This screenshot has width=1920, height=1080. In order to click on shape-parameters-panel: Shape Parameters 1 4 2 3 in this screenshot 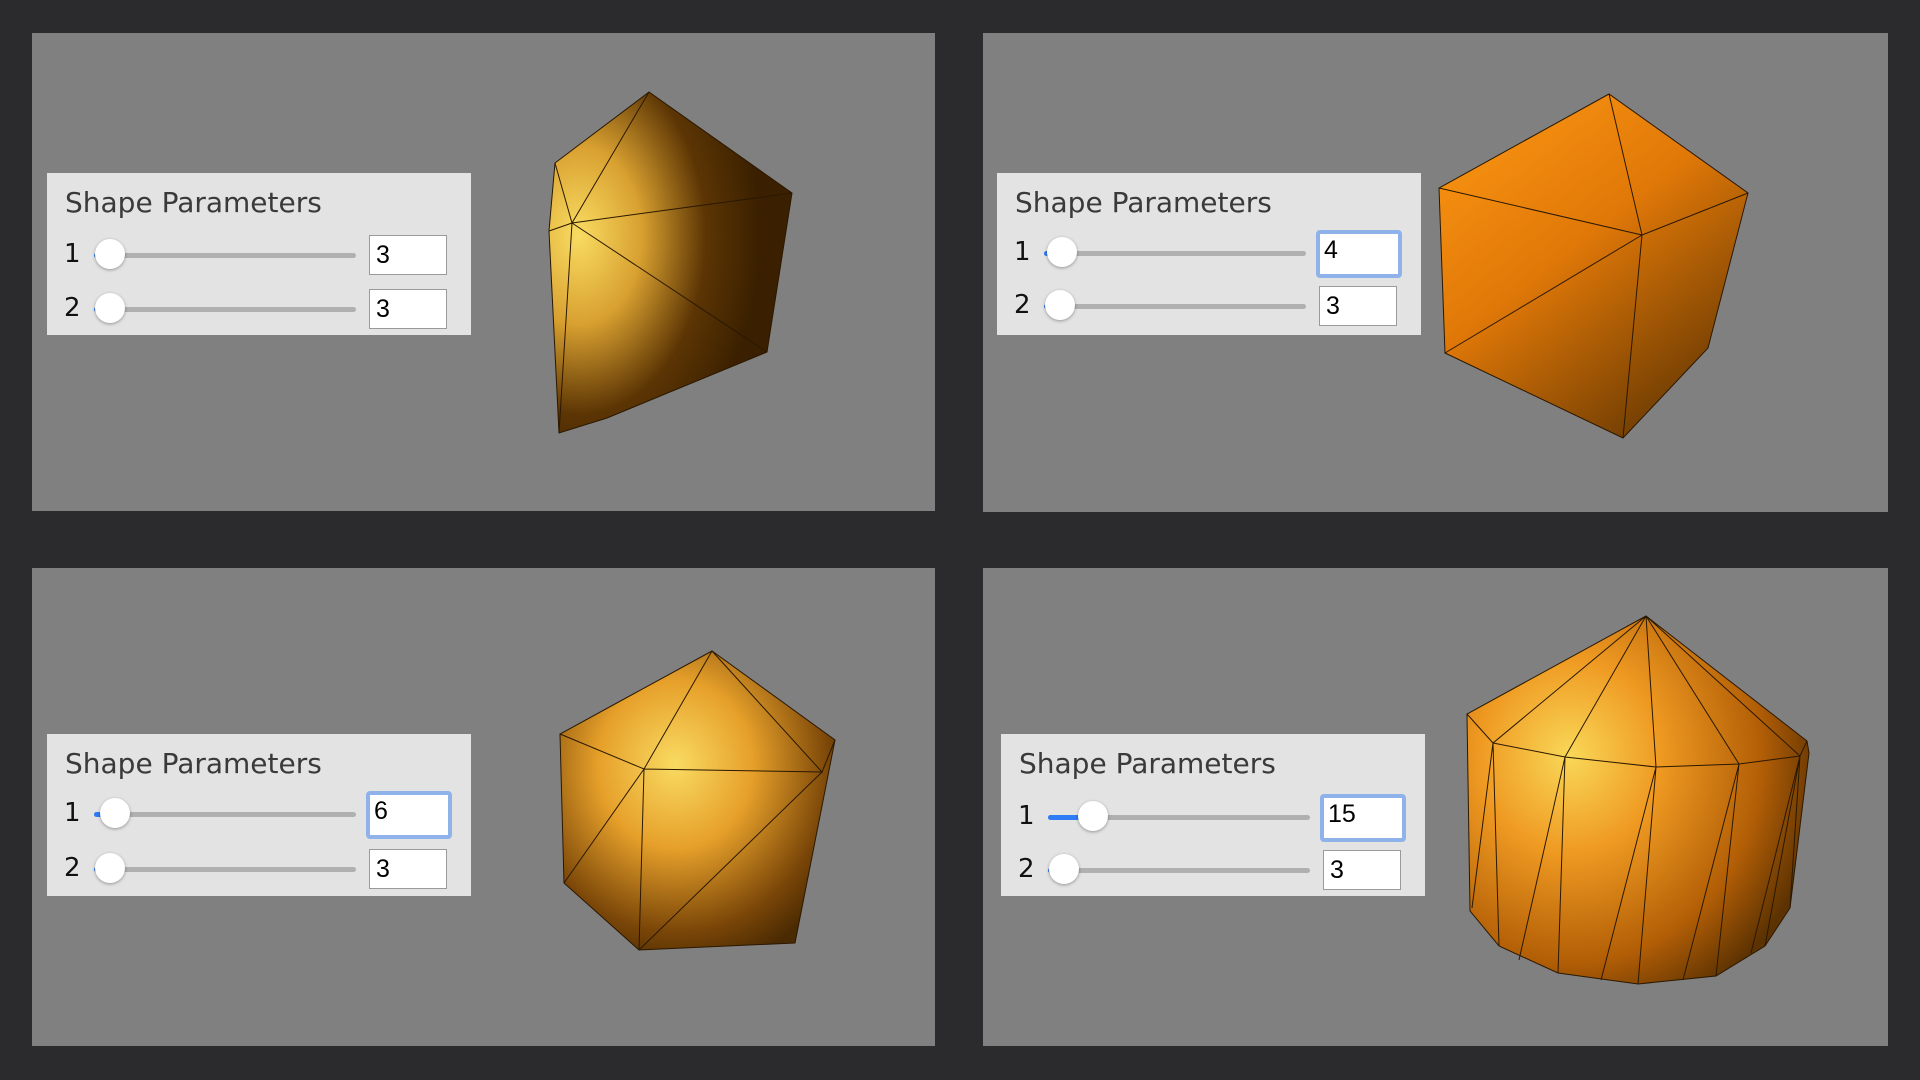, I will do `click(1209, 254)`.